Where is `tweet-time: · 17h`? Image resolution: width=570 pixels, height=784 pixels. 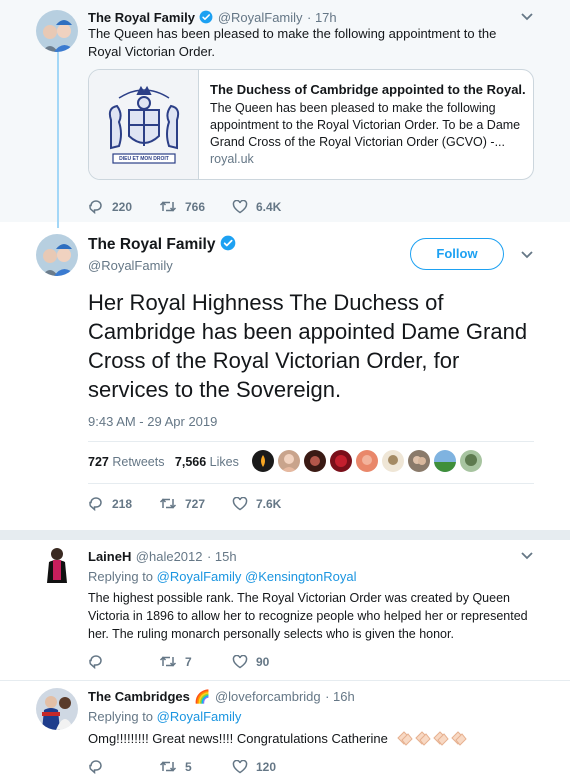 tweet-time: · 17h is located at coordinates (322, 17).